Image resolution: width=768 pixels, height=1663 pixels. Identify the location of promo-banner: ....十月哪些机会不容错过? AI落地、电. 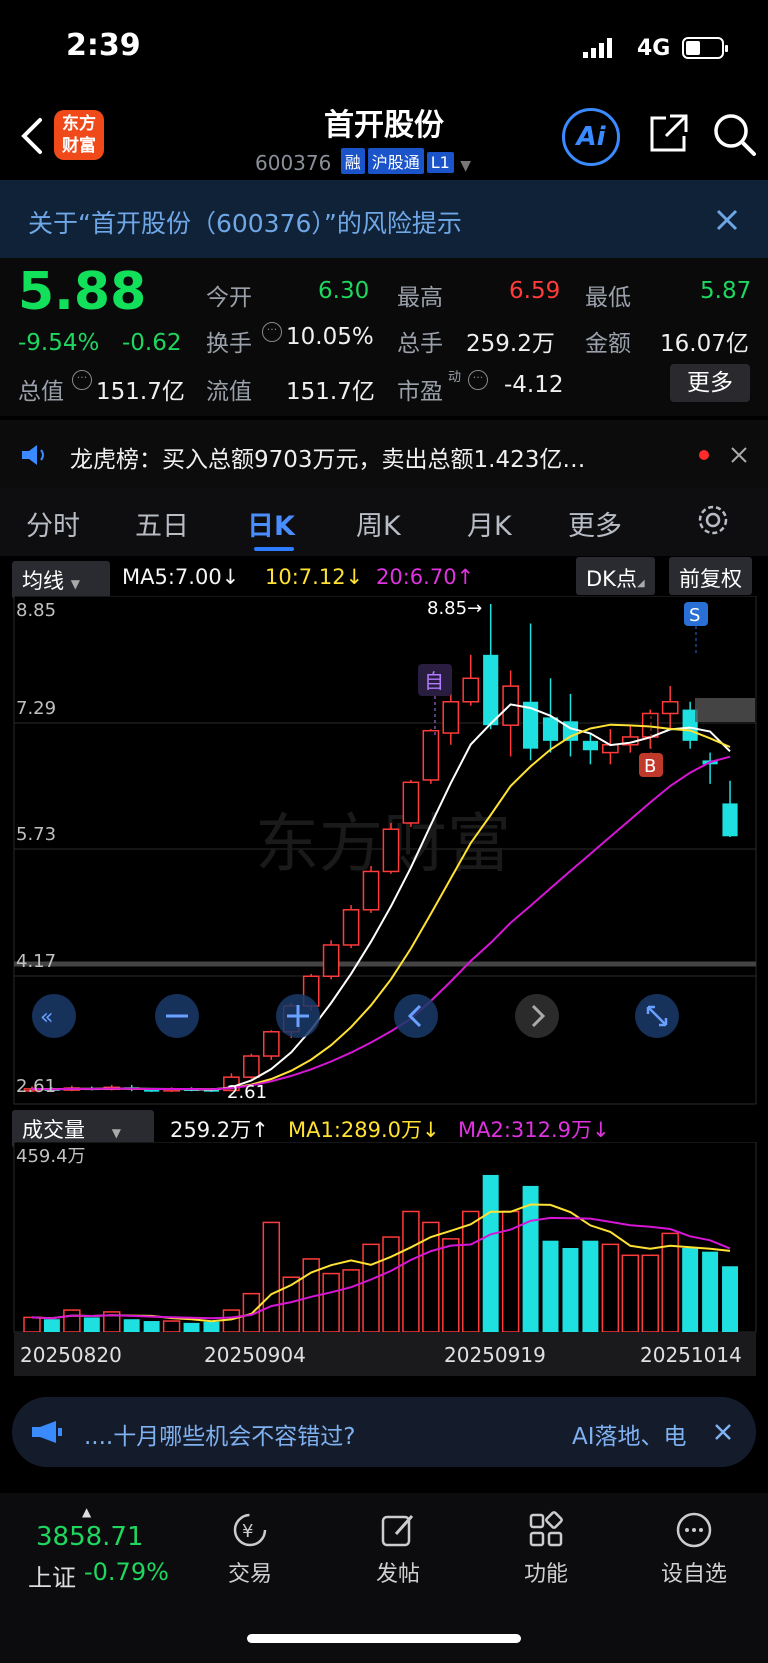
(384, 1432).